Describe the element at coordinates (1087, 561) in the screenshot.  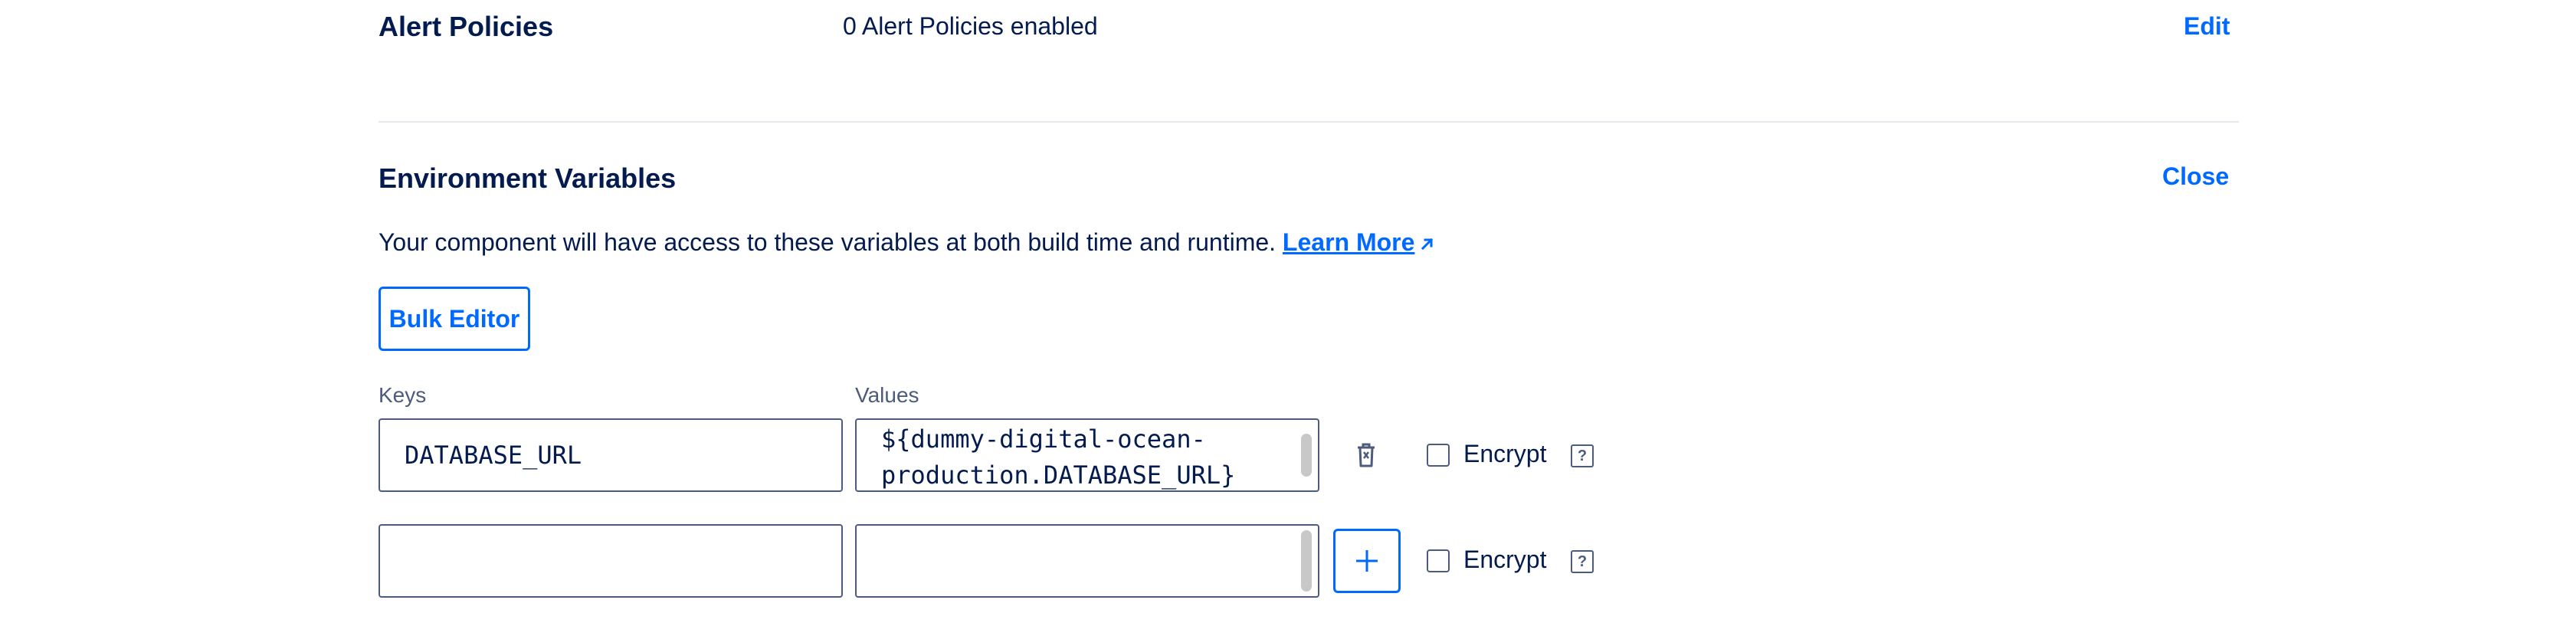
I see `new-value-textarea` at that location.